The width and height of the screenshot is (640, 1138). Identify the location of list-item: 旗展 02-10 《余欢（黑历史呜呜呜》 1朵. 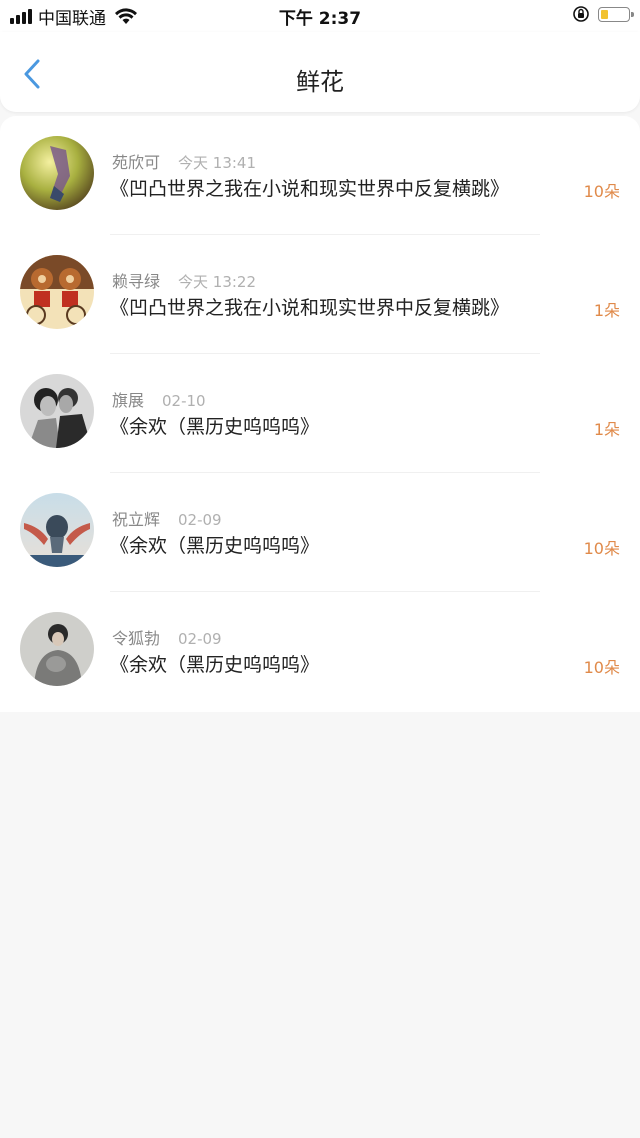
(320, 413).